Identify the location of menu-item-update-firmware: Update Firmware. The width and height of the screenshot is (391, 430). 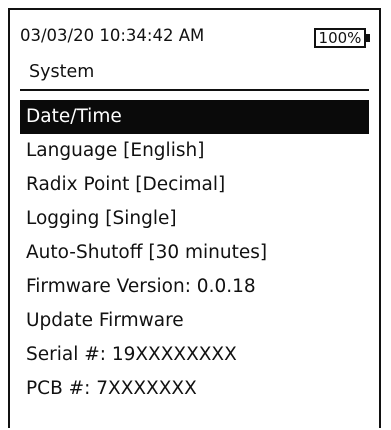
(194, 321).